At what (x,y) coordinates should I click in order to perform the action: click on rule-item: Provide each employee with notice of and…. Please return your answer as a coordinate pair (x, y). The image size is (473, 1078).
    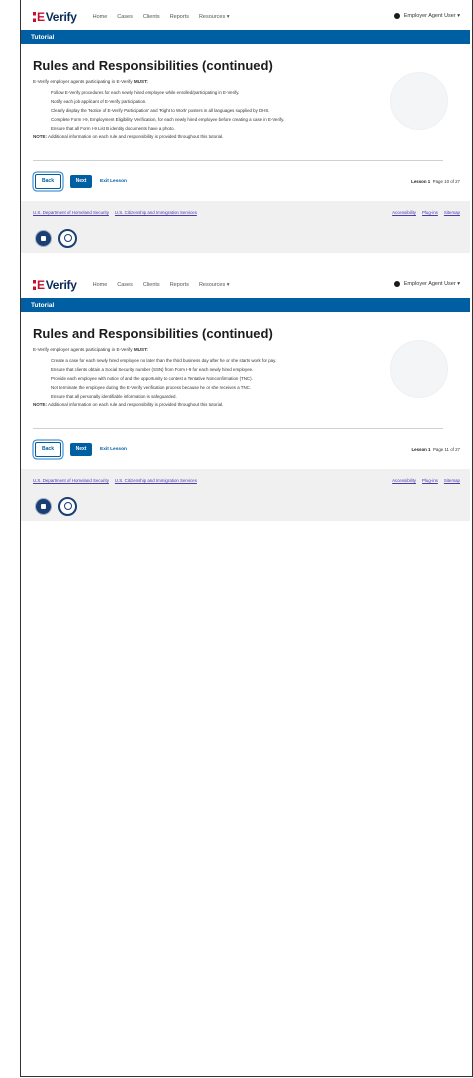
    Looking at the image, I should click on (152, 378).